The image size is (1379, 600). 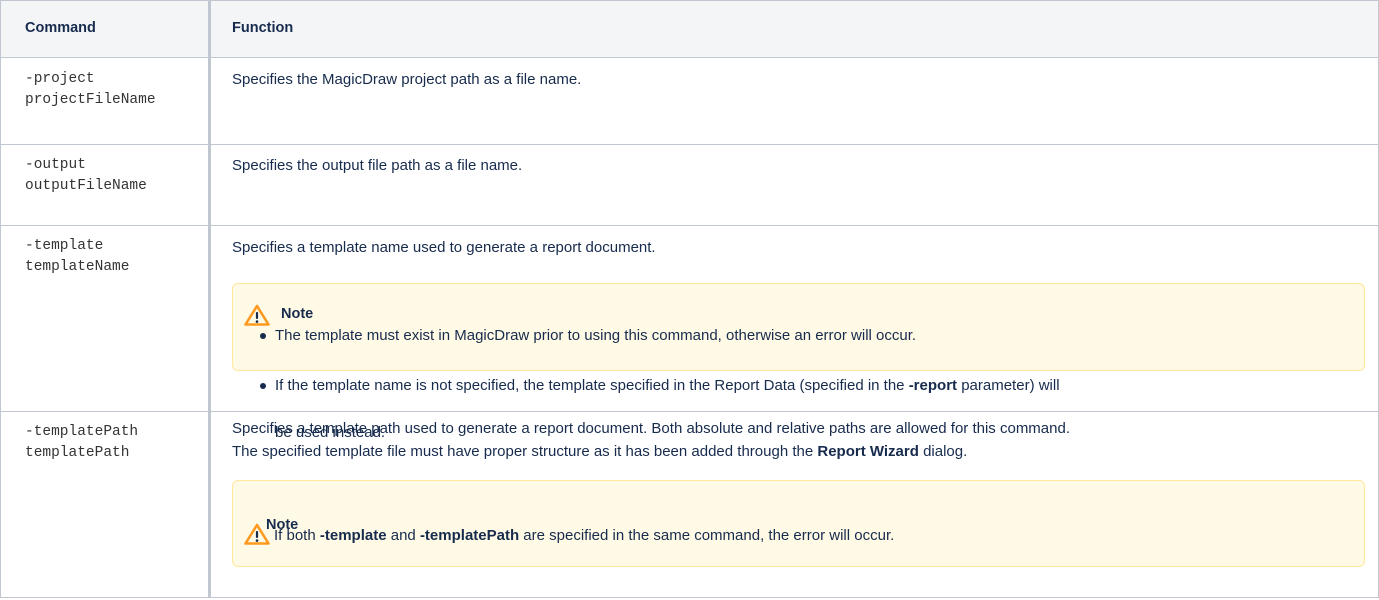 What do you see at coordinates (77, 256) in the screenshot?
I see `table-row-command: -template templateName` at bounding box center [77, 256].